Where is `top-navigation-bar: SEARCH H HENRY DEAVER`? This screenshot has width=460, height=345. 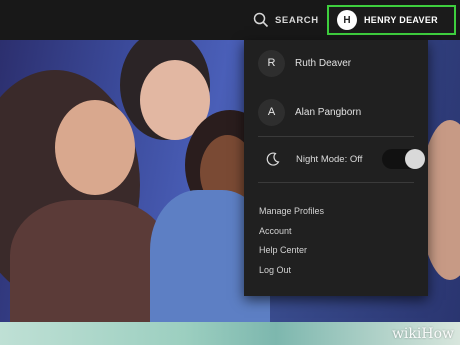 top-navigation-bar: SEARCH H HENRY DEAVER is located at coordinates (230, 20).